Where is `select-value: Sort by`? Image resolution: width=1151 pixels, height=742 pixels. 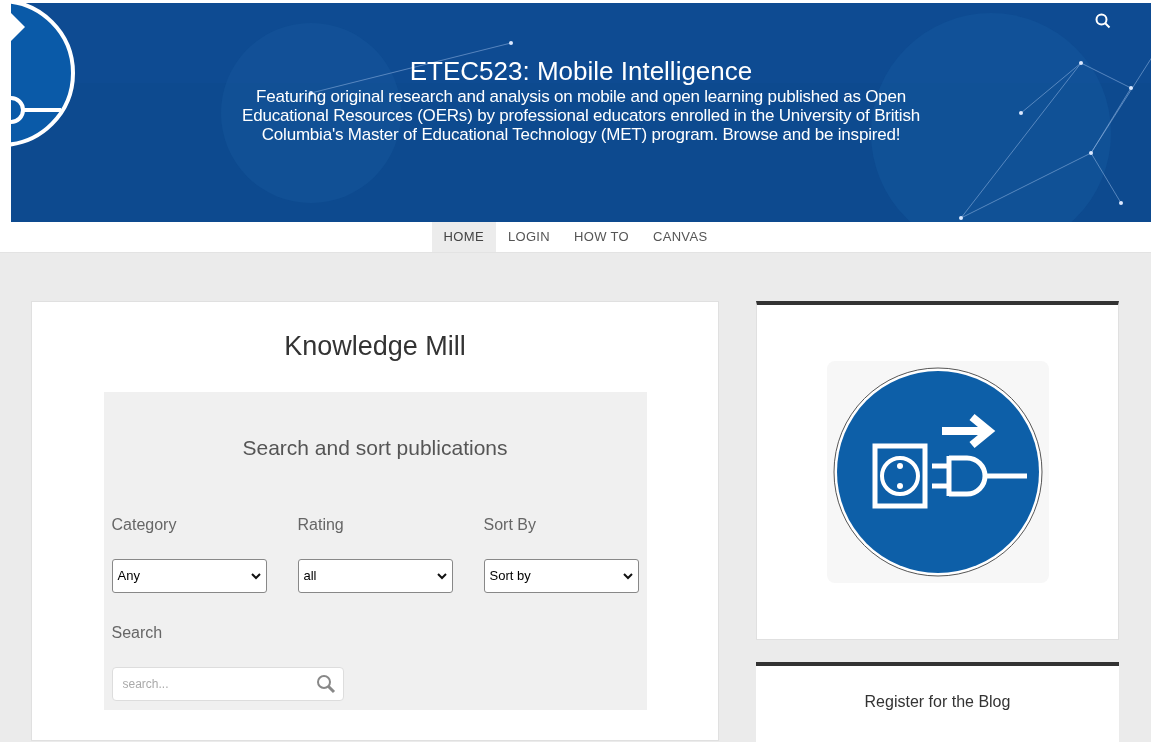 select-value: Sort by is located at coordinates (510, 576).